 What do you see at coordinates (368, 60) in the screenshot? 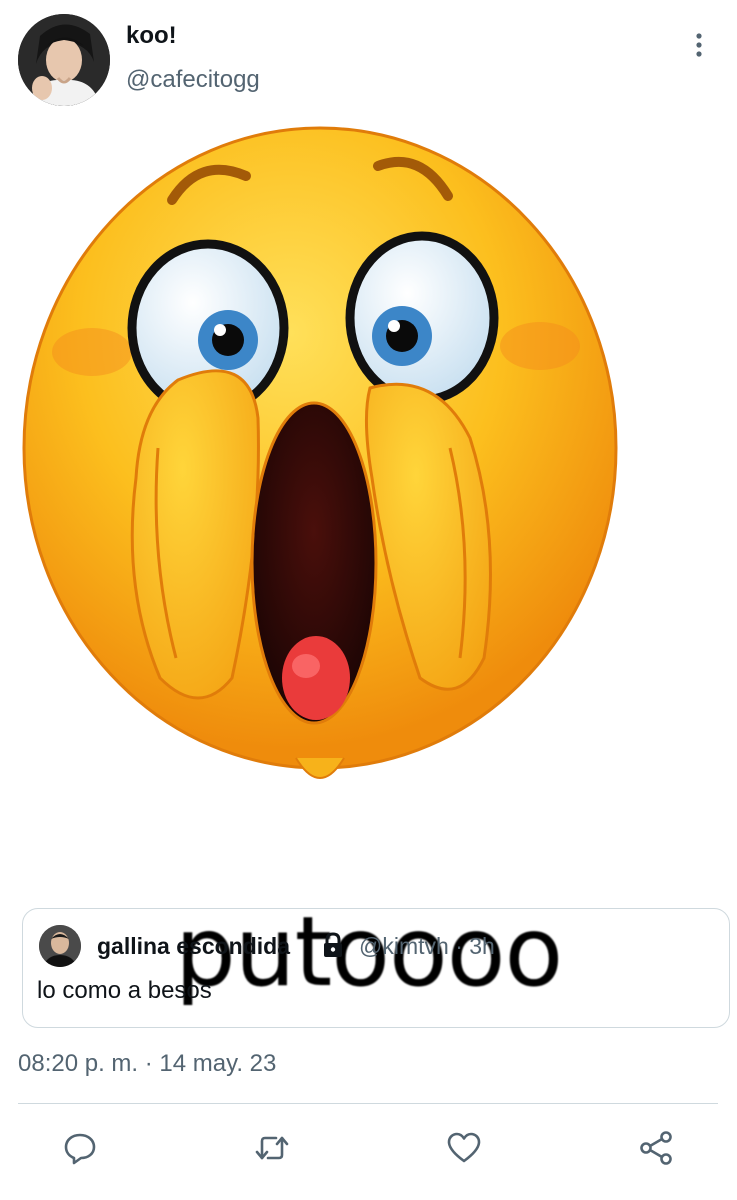
I see `tweet-header: koo! @cafecitogg` at bounding box center [368, 60].